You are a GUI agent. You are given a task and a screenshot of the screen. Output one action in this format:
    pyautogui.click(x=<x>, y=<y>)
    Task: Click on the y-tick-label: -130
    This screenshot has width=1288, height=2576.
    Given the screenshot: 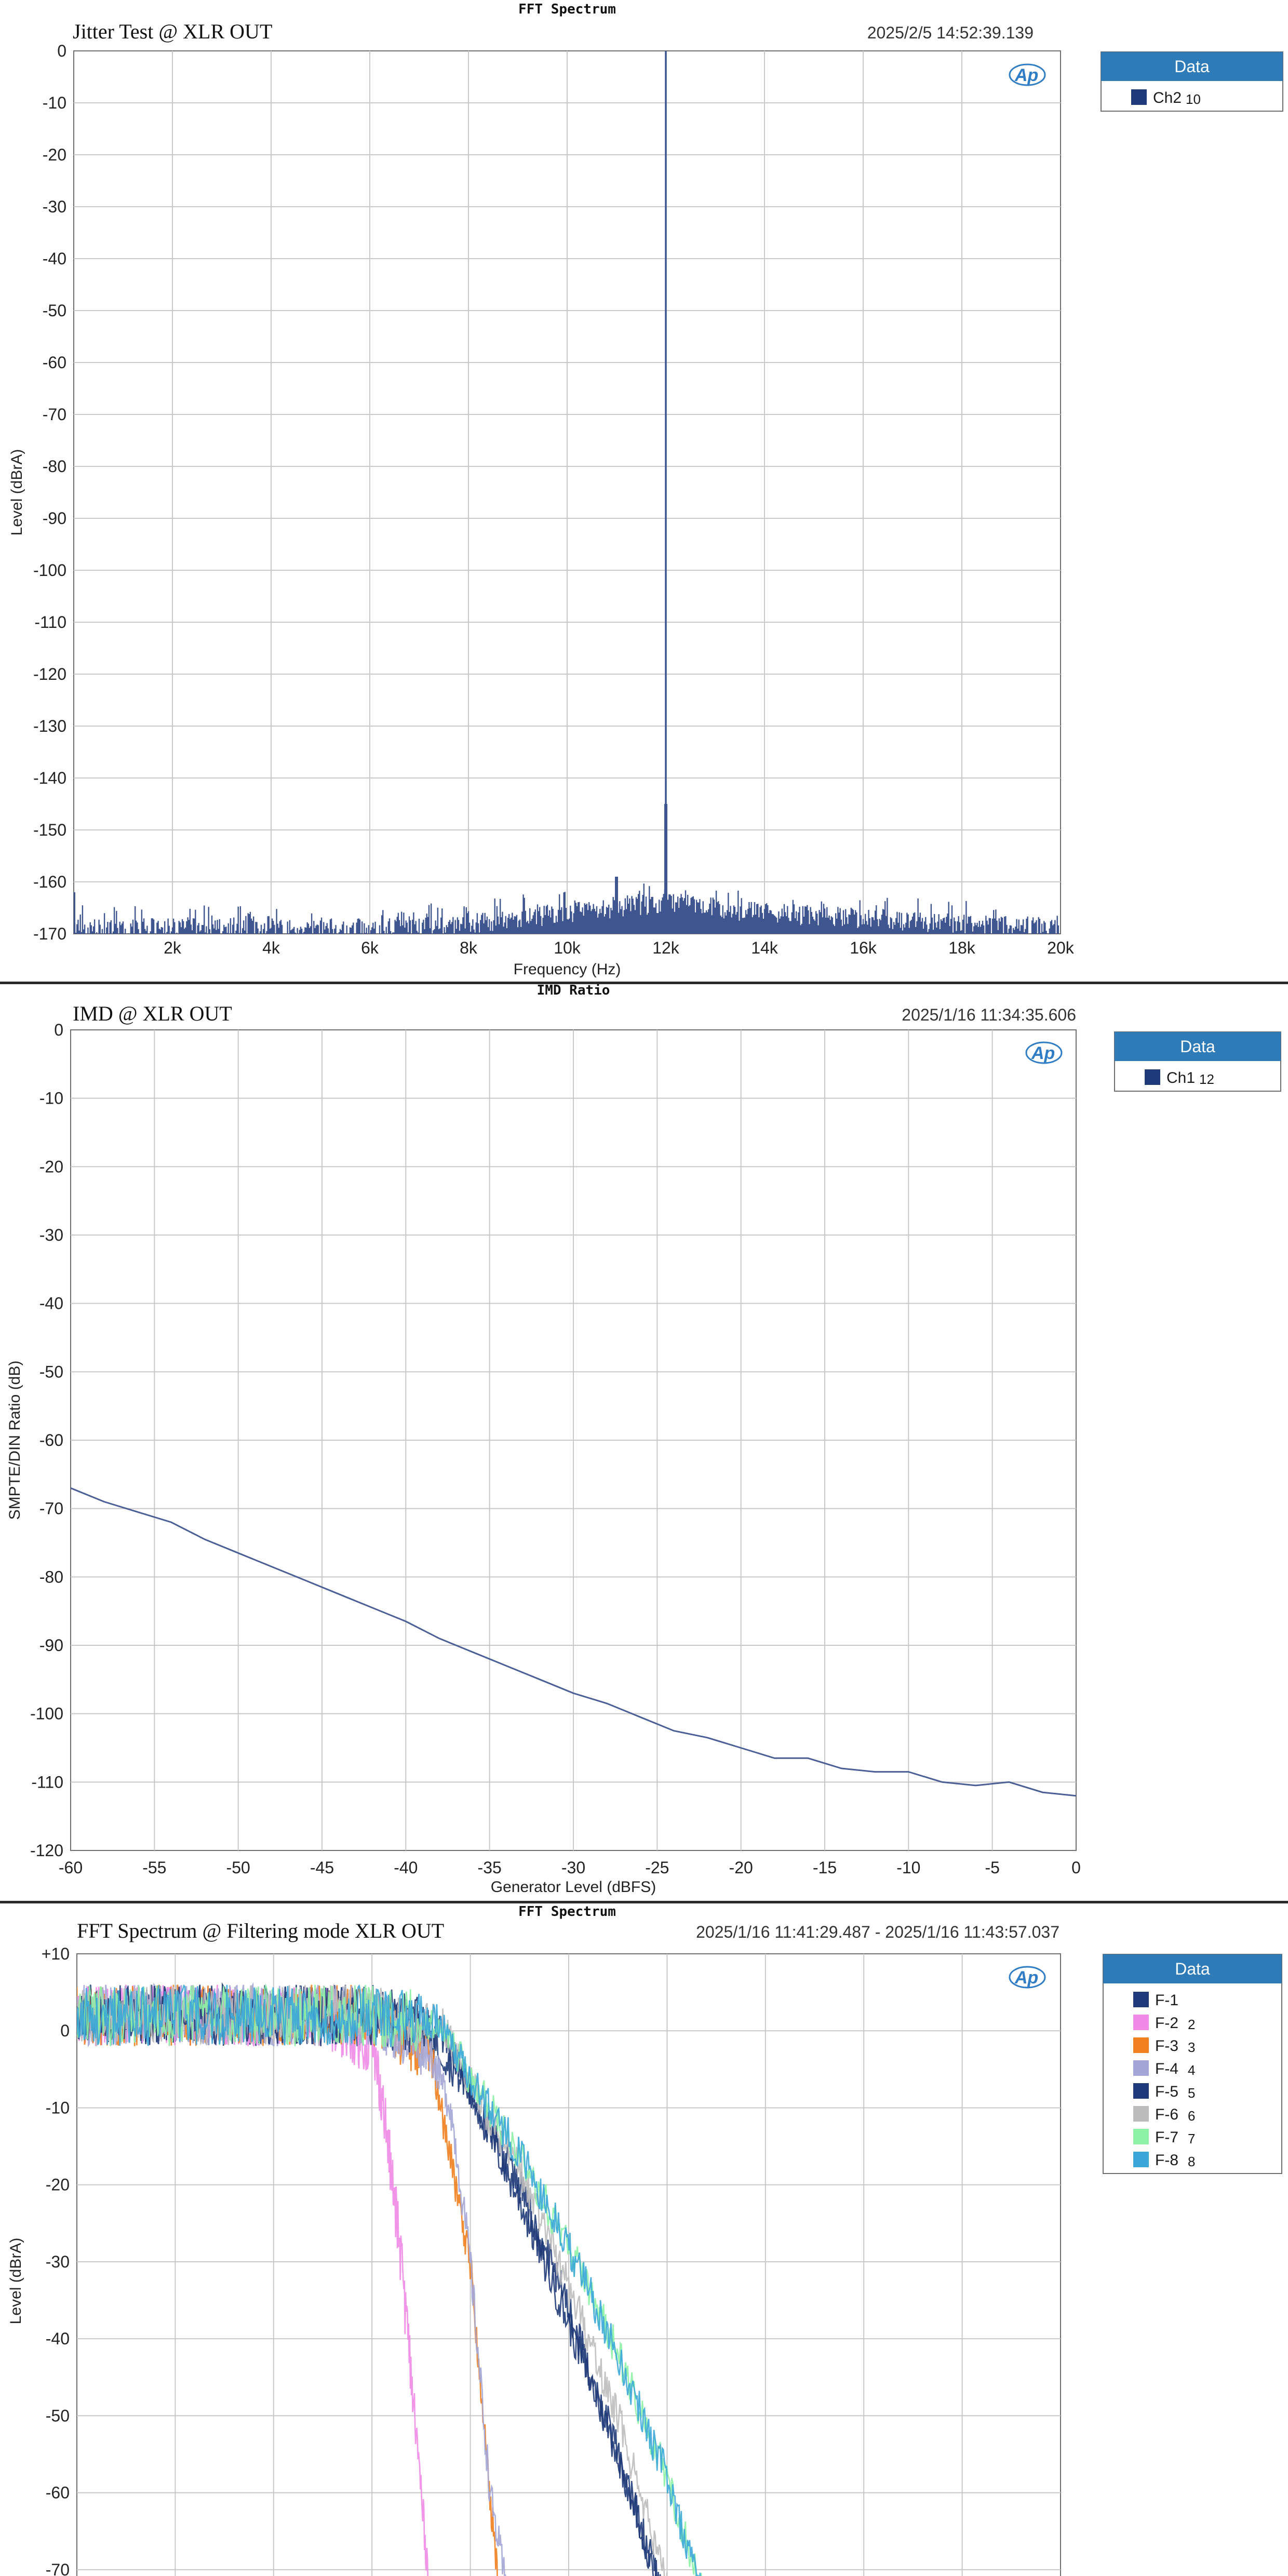 What is the action you would take?
    pyautogui.click(x=50, y=726)
    